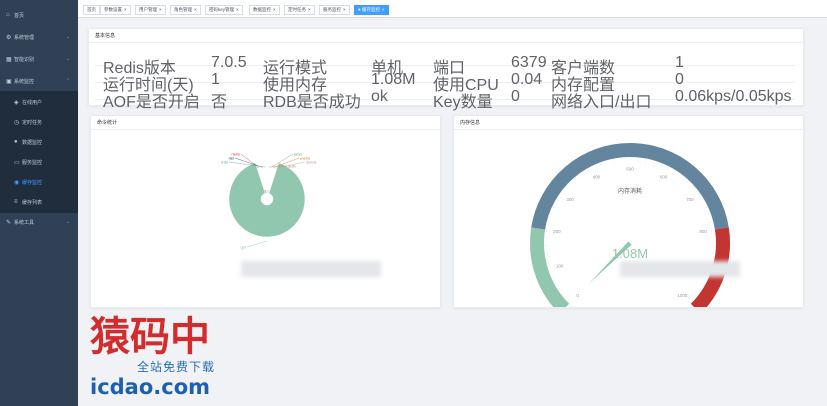 This screenshot has height=406, width=827. I want to click on tag-params: 参数设置 ×, so click(115, 10).